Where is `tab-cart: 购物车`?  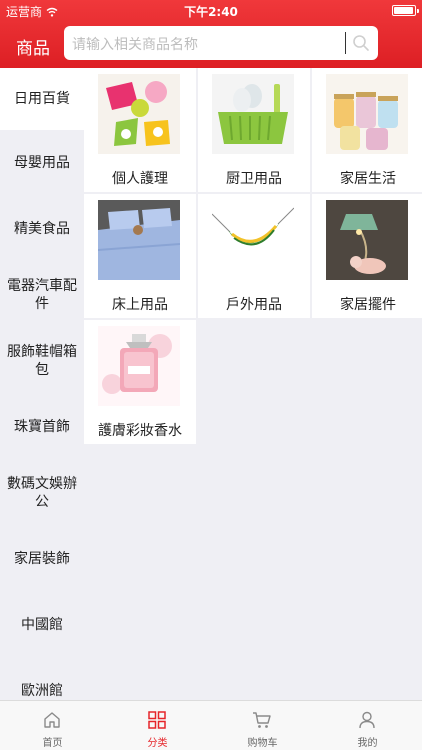 tab-cart: 购物车 is located at coordinates (262, 725).